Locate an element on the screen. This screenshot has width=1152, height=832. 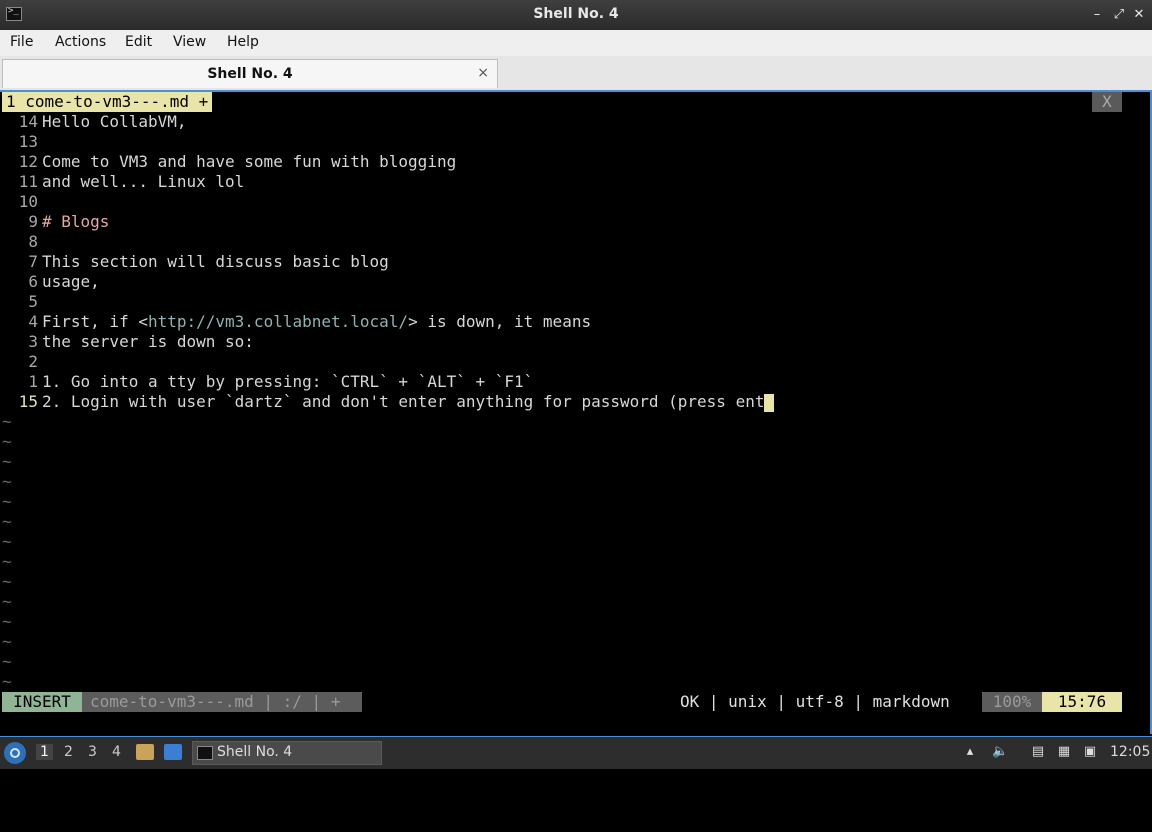
scroll-percent: 100% is located at coordinates (1012, 702).